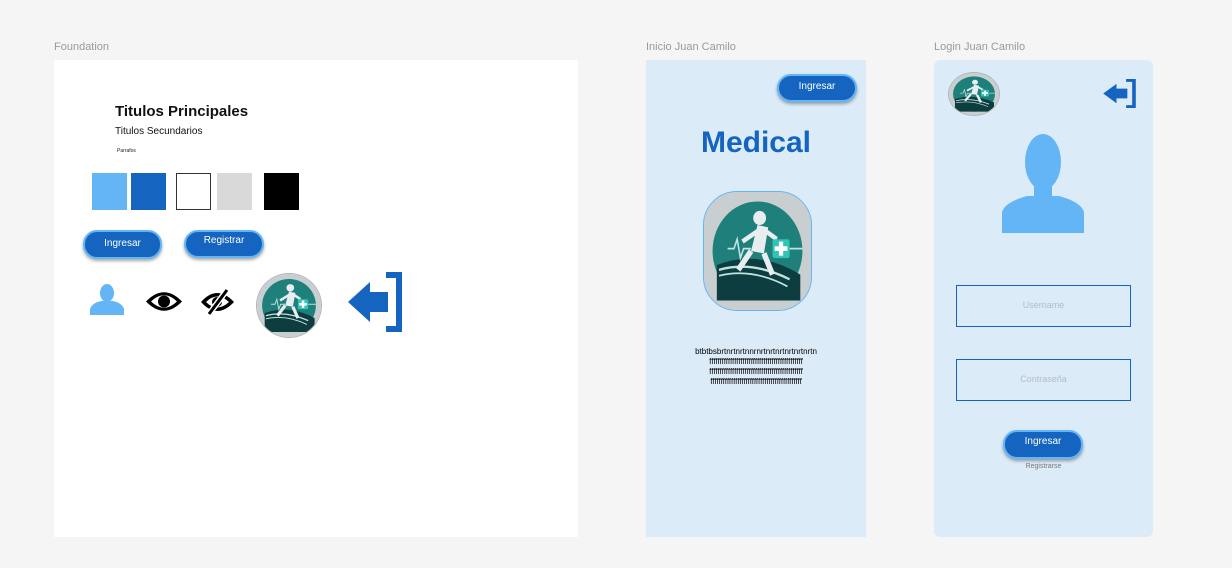  Describe the element at coordinates (217, 302) in the screenshot. I see `eye-off-icon` at that location.